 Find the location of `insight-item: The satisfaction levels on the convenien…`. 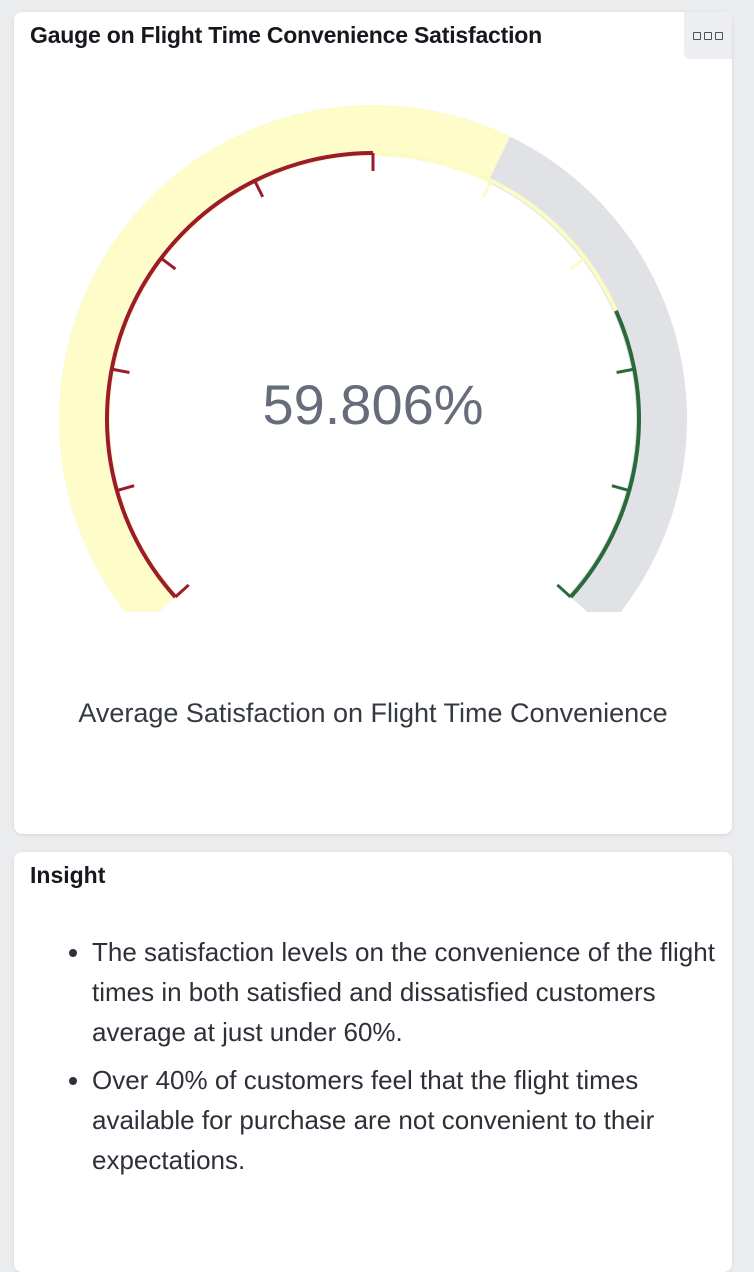

insight-item: The satisfaction levels on the convenien… is located at coordinates (412, 992).